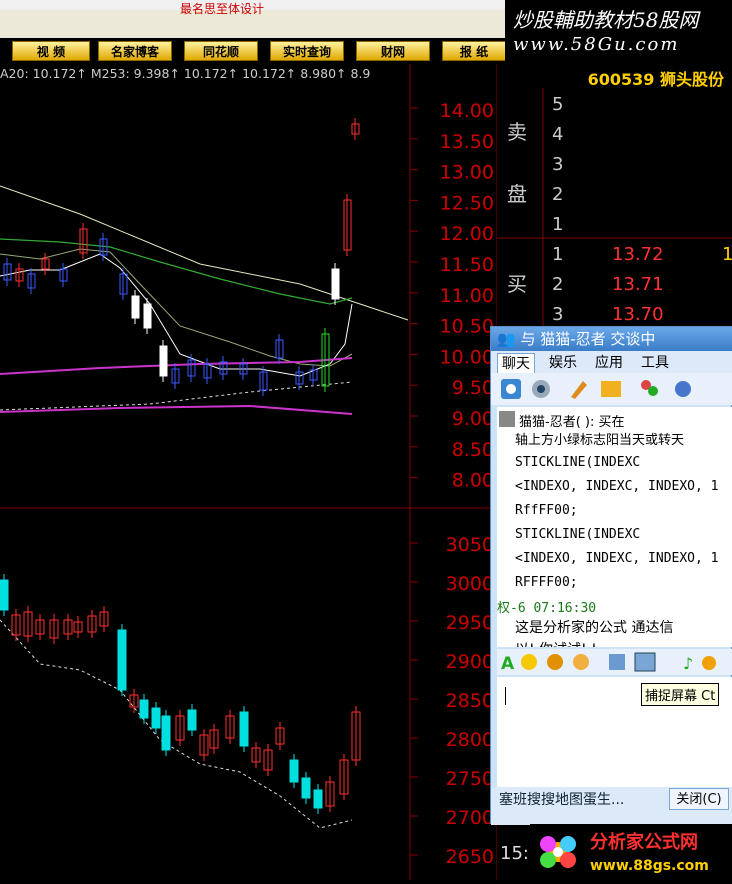 This screenshot has width=732, height=884. Describe the element at coordinates (467, 357) in the screenshot. I see `price-axis-label: 10.00` at that location.